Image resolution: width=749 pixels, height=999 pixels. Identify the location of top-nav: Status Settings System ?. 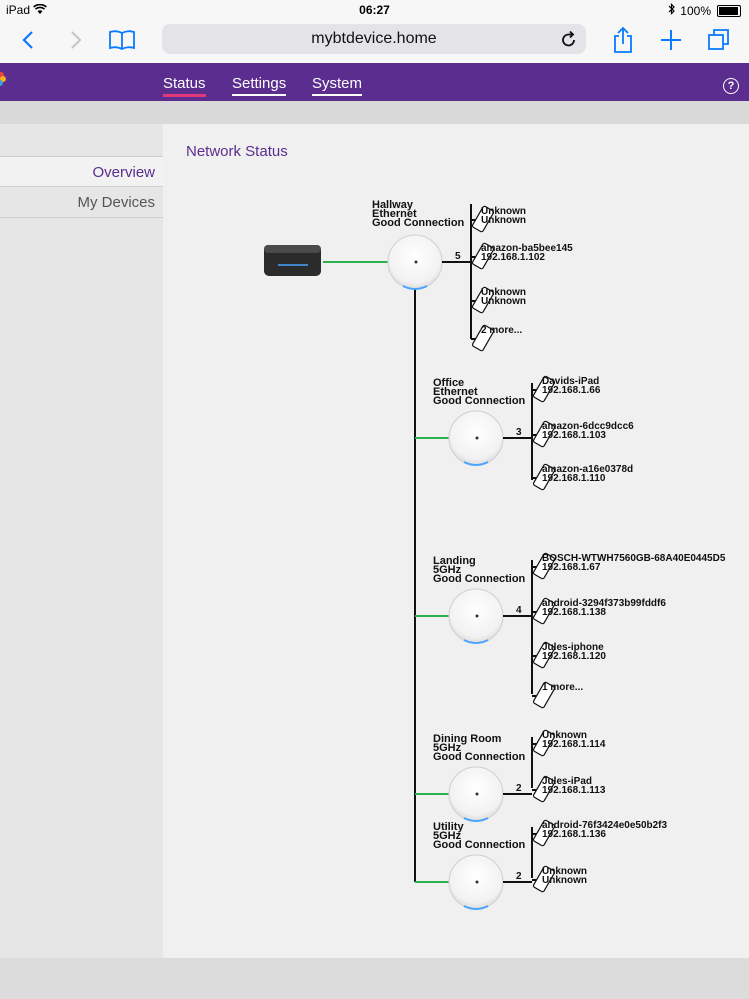
(374, 82).